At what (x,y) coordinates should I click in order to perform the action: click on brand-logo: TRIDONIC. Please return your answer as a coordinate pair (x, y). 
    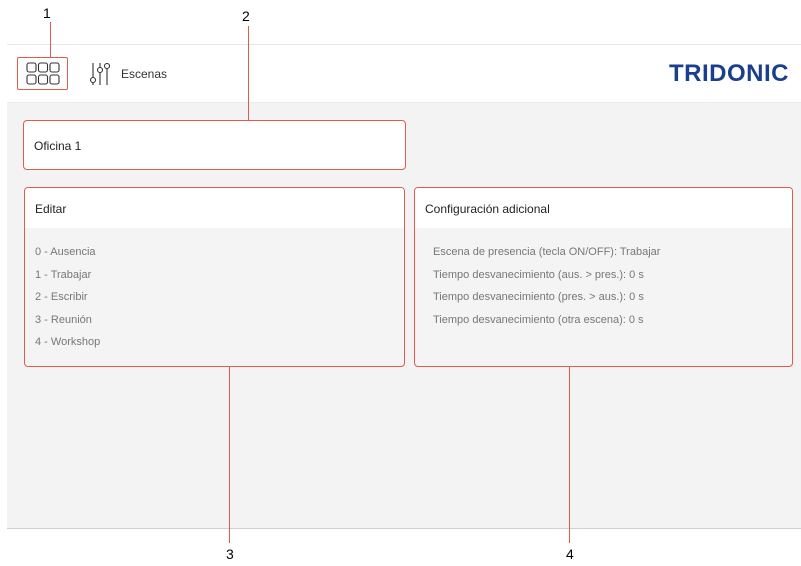
    Looking at the image, I should click on (729, 73).